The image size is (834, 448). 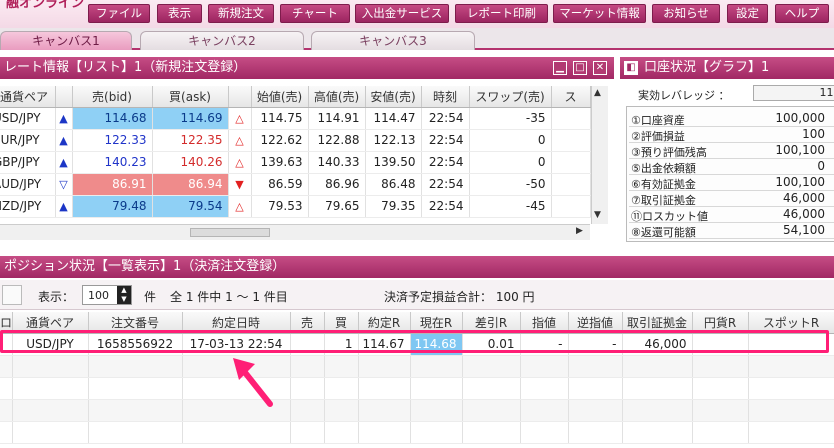 I want to click on menu-market: マーケット情報, so click(x=599, y=13).